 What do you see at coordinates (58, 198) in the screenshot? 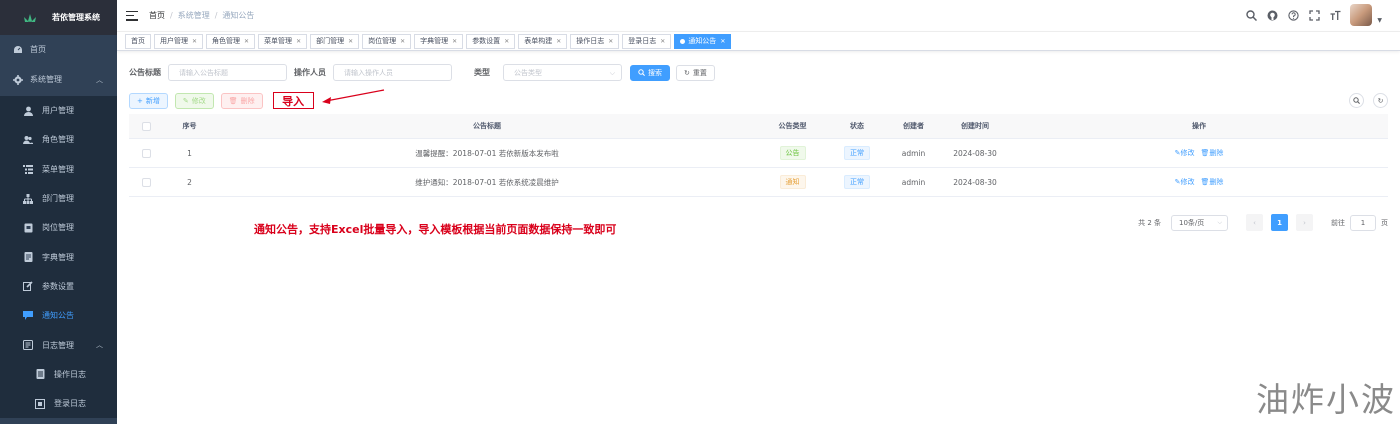
I see `sidebar-item-depts: 部门管理` at bounding box center [58, 198].